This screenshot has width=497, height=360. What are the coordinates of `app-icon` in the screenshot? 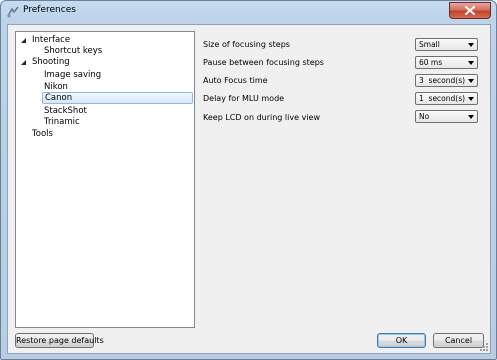 It's located at (13, 12).